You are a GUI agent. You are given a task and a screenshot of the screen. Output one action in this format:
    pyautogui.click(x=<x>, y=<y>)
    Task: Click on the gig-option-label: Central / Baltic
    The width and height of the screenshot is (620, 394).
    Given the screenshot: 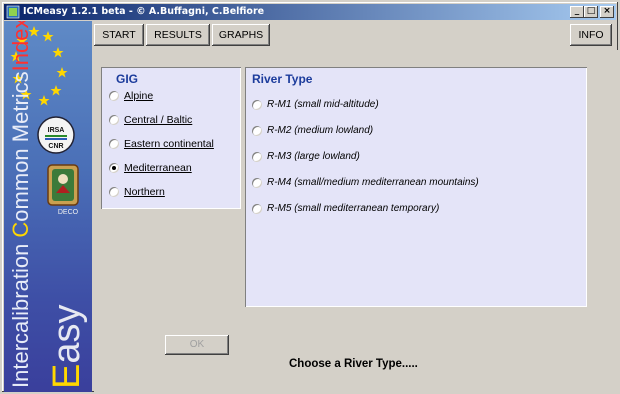 What is the action you would take?
    pyautogui.click(x=158, y=120)
    